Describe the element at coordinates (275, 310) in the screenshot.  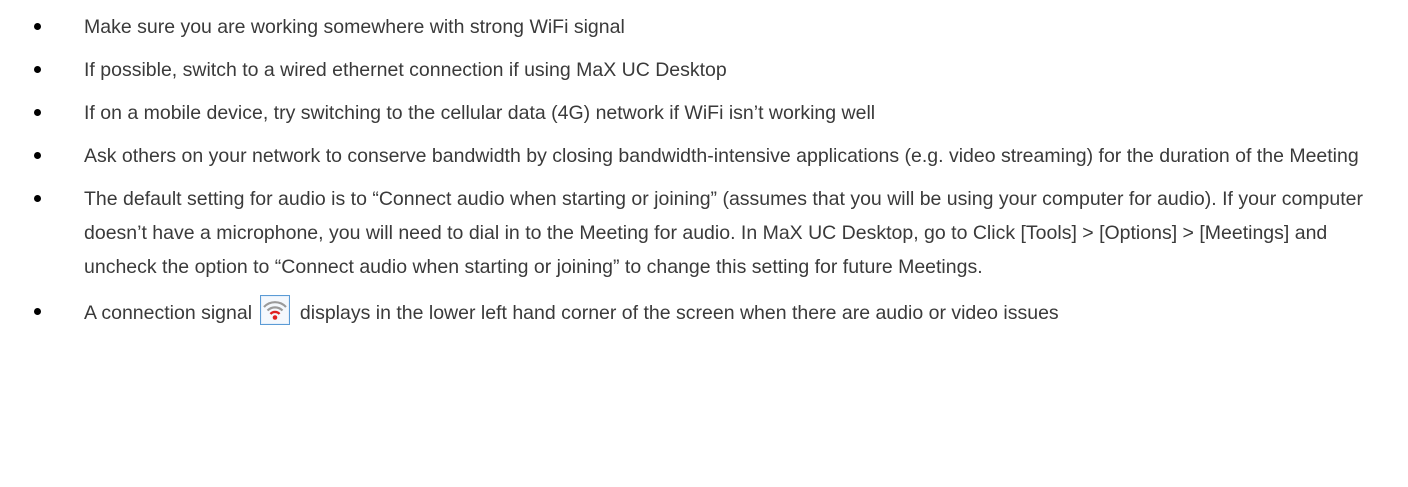
I see `connection-signal-icon` at that location.